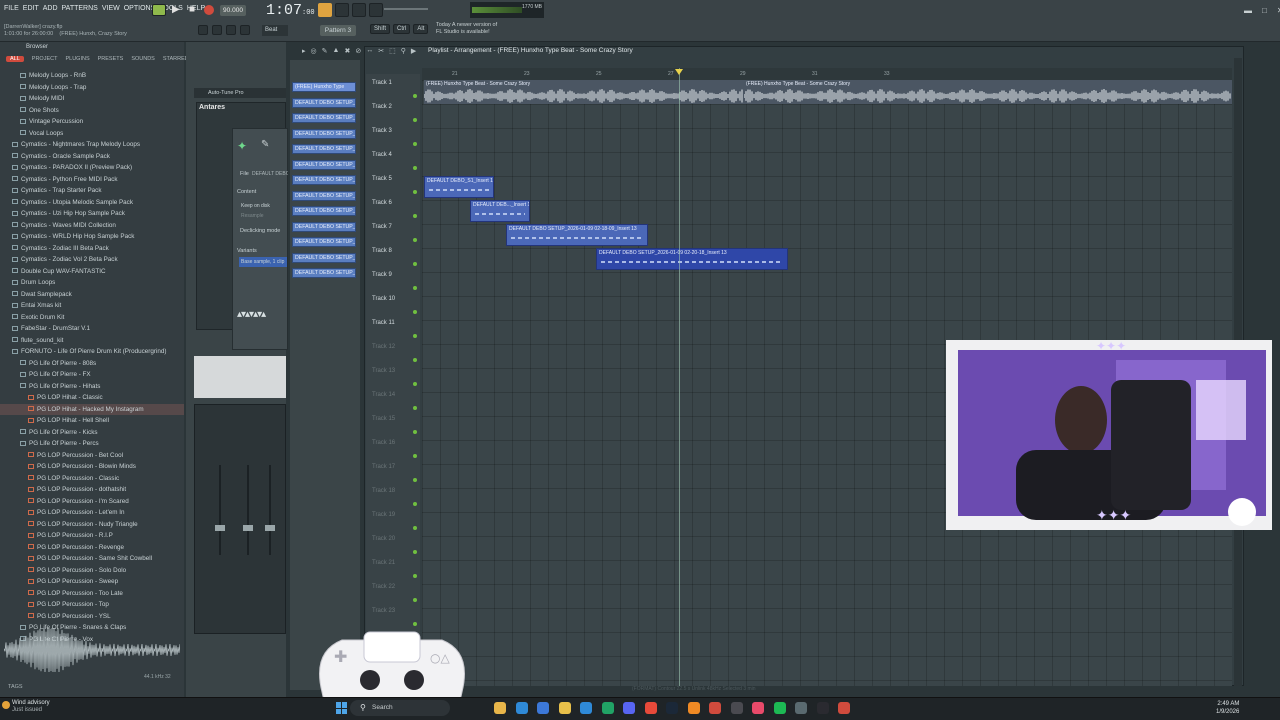 This screenshot has height=720, width=1280. Describe the element at coordinates (92, 157) in the screenshot. I see `browser-folder-item: Cymatics - Oracle Sample Pack` at that location.